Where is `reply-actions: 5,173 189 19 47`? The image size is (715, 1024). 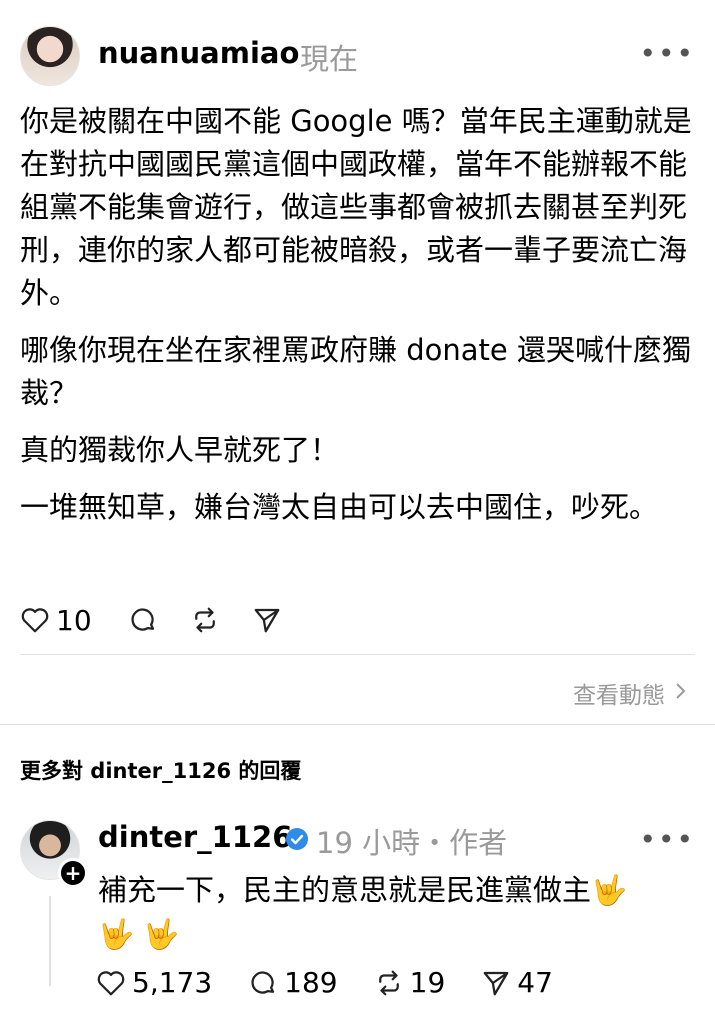
reply-actions: 5,173 189 19 47 is located at coordinates (324, 982).